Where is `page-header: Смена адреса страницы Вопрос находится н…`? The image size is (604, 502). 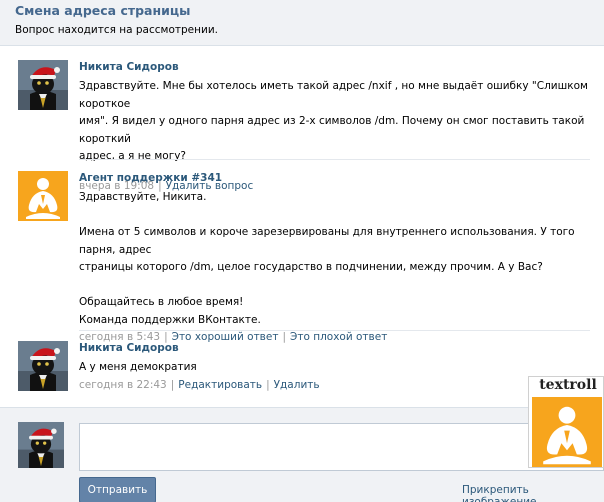
page-header: Смена адреса страницы Вопрос находится н… is located at coordinates (302, 23).